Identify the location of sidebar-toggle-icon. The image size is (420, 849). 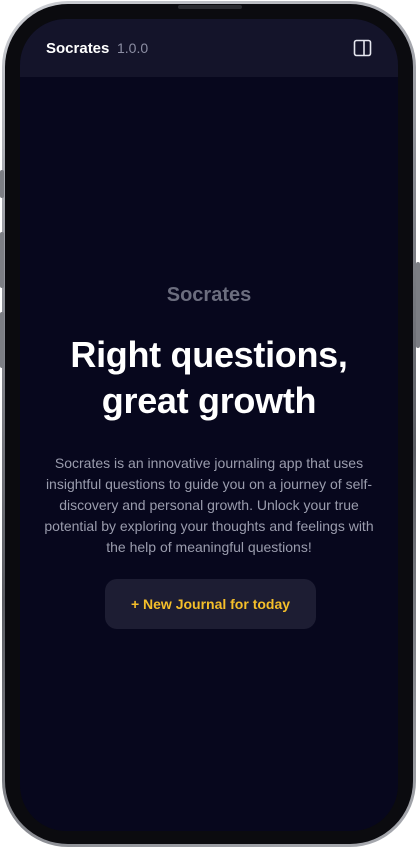
(363, 48).